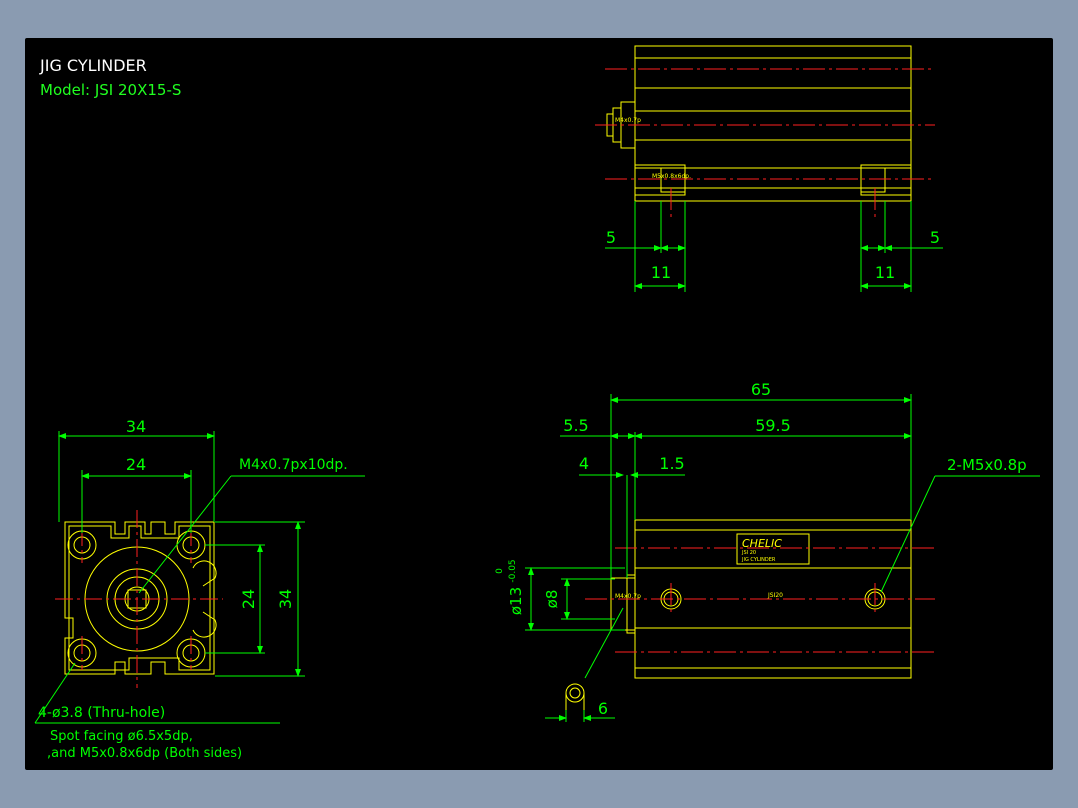  Describe the element at coordinates (661, 272) in the screenshot. I see `dim-top-left-11: 11` at that location.